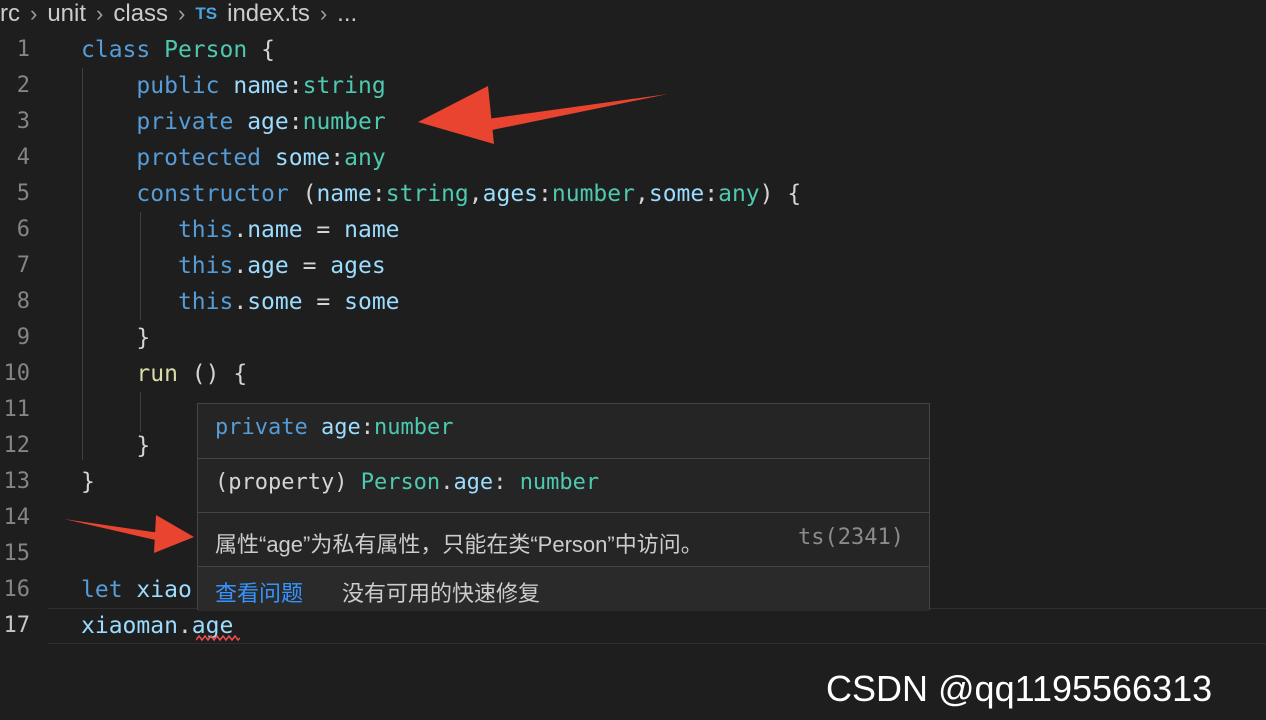 Image resolution: width=1266 pixels, height=720 pixels. What do you see at coordinates (17, 445) in the screenshot?
I see `line-number: 12` at bounding box center [17, 445].